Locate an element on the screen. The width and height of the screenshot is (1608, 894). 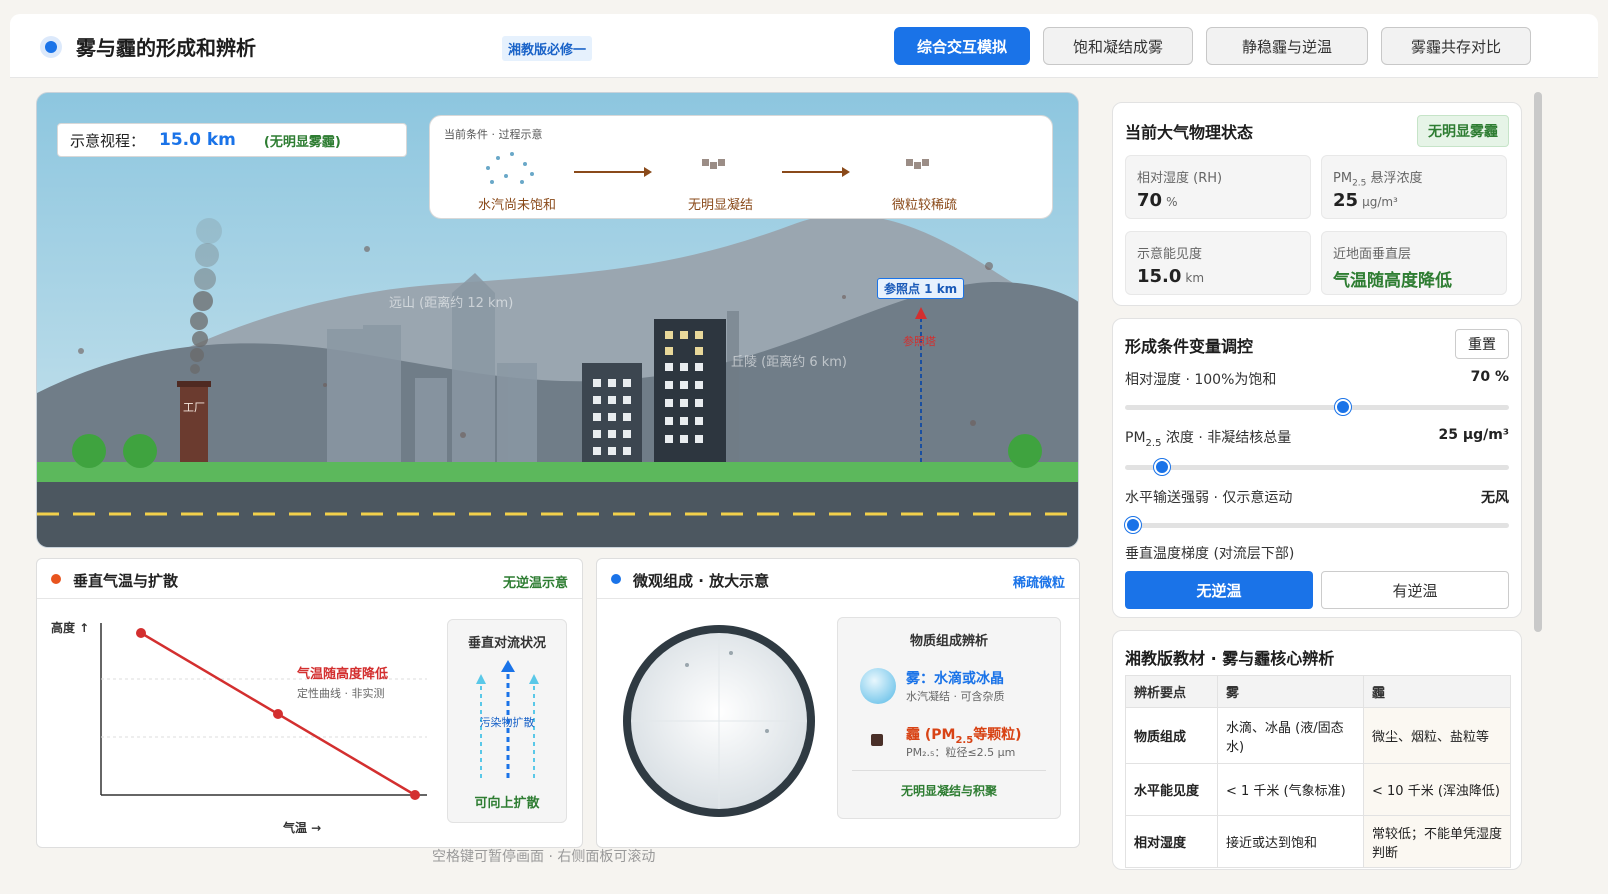
table-header-cell: 辨析要点 is located at coordinates (1171, 691).